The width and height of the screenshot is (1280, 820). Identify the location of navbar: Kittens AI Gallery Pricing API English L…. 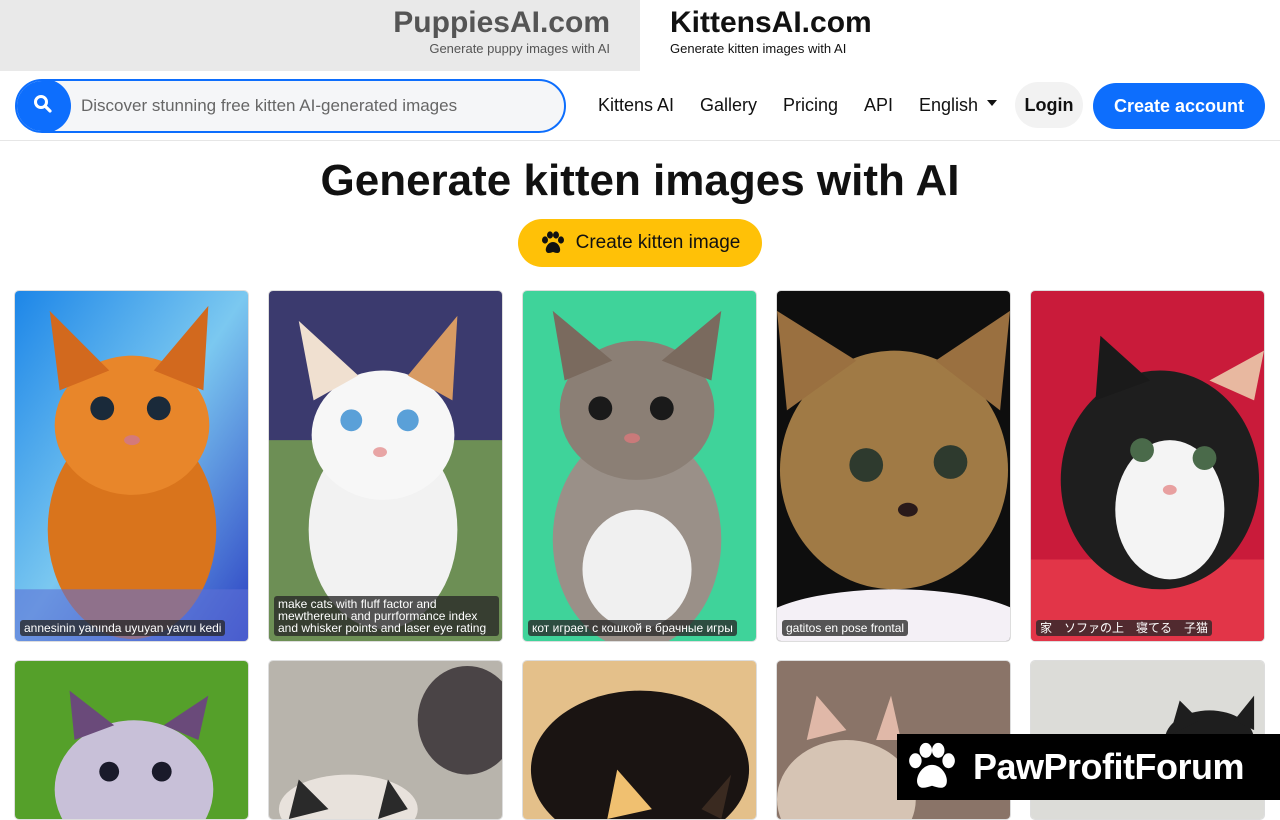
(640, 106).